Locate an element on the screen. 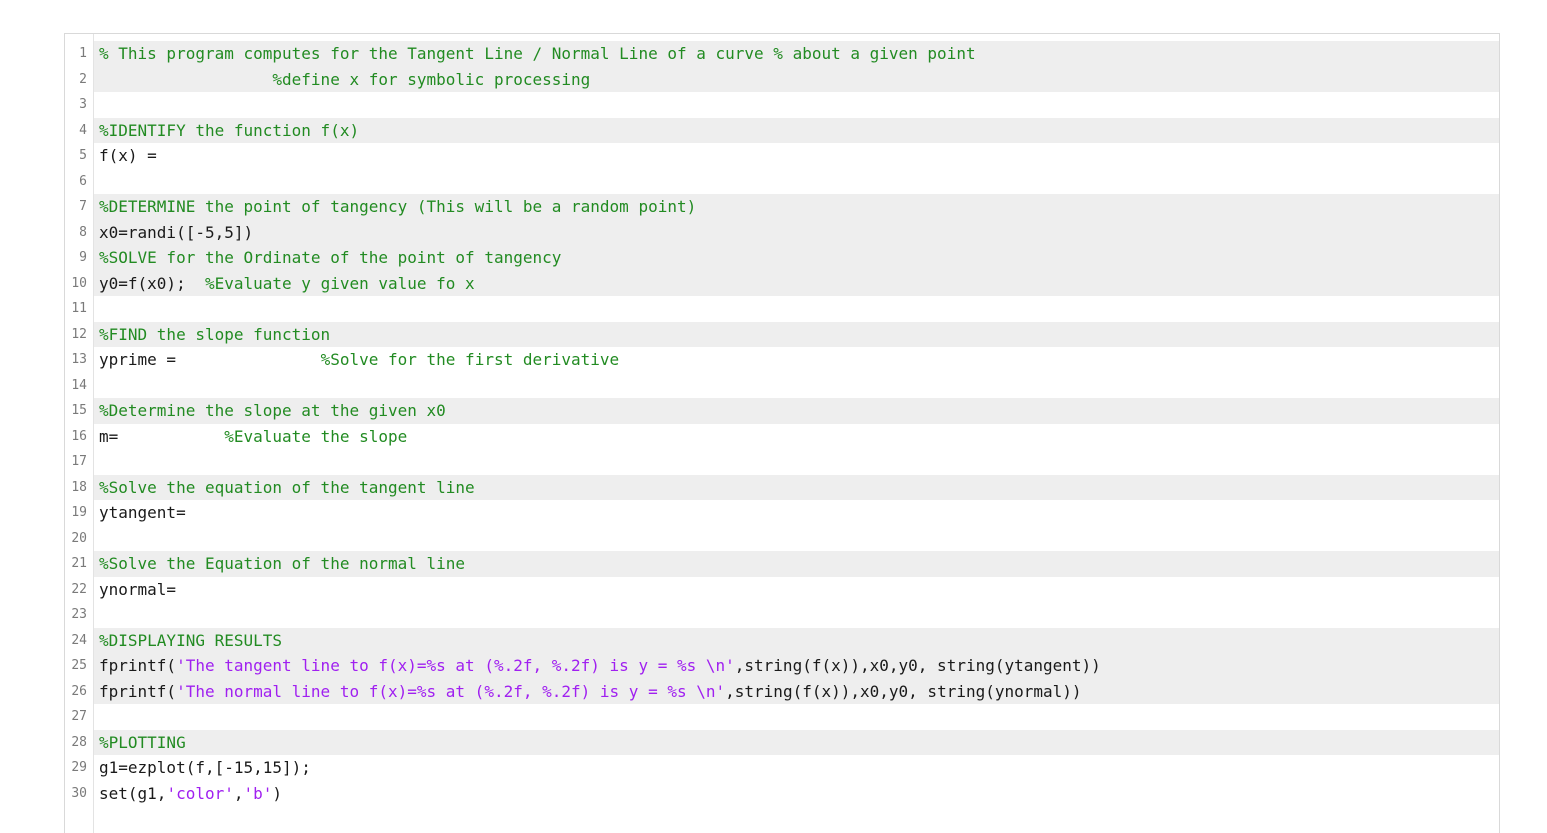 The height and width of the screenshot is (833, 1547). code-text: ytangent= is located at coordinates (796, 513).